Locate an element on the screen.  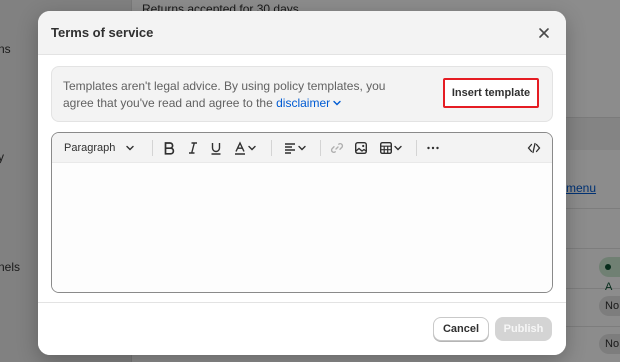
underline-icon is located at coordinates (216, 149).